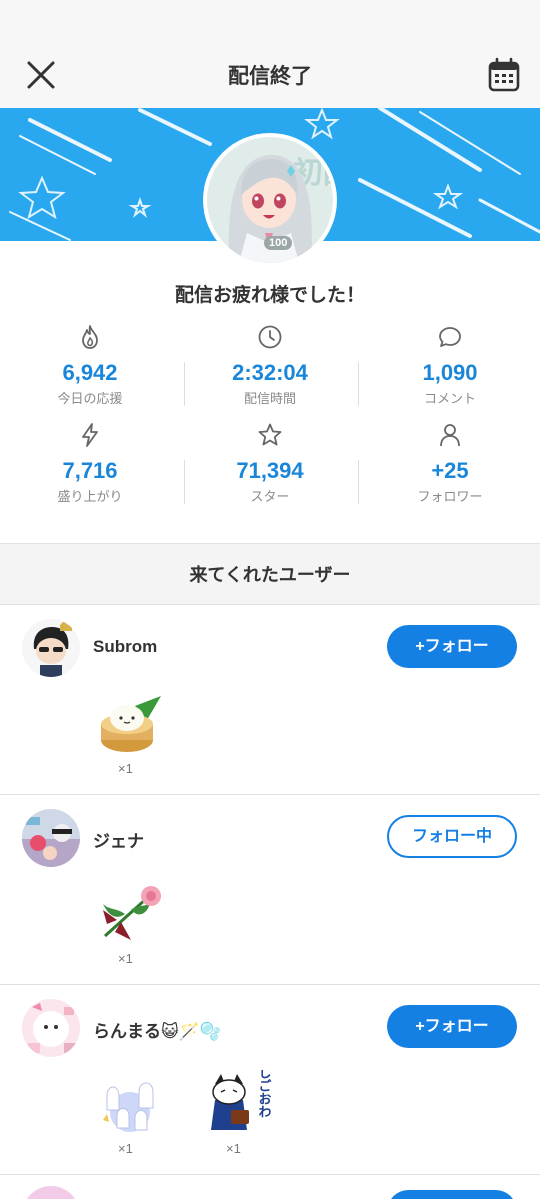 This screenshot has height=1199, width=540. I want to click on stat-label: スター, so click(270, 496).